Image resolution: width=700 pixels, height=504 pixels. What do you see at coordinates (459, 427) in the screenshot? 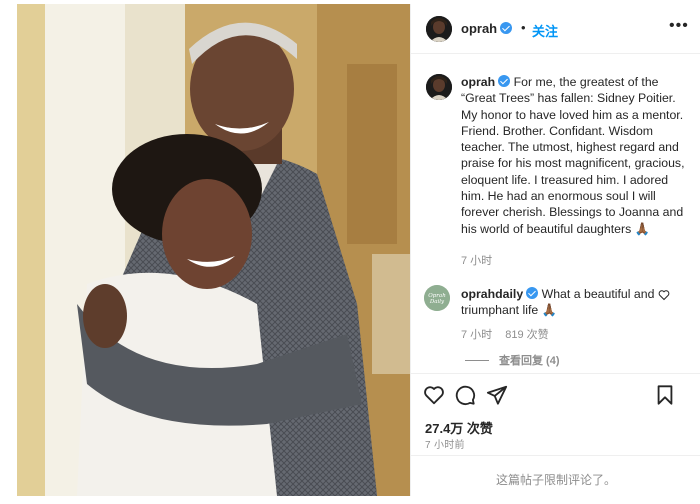
I see `likes-count: 27.4万 次赞` at bounding box center [459, 427].